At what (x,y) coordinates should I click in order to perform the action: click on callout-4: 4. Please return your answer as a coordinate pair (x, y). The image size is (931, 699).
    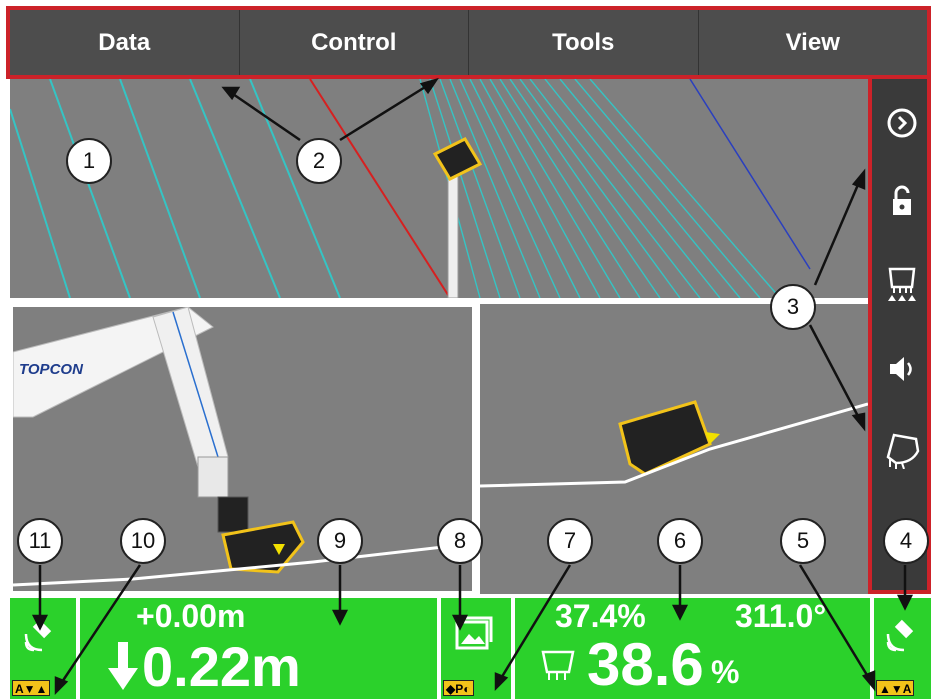
    Looking at the image, I should click on (906, 541).